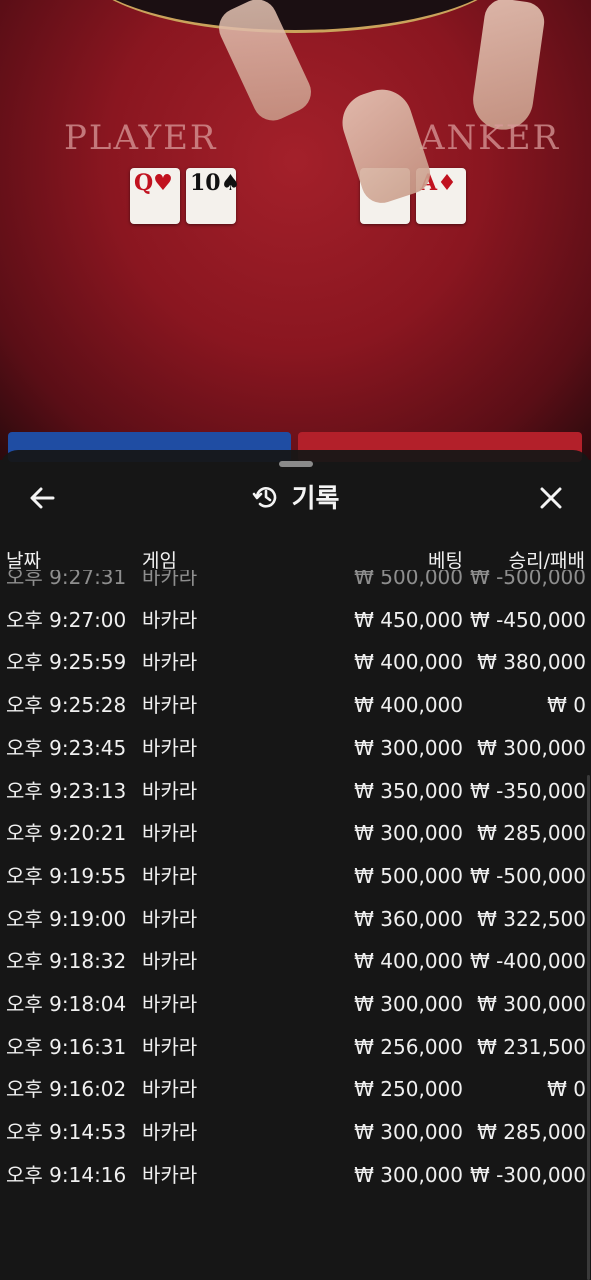  Describe the element at coordinates (527, 619) in the screenshot. I see `record-result: ₩ -450,000` at that location.